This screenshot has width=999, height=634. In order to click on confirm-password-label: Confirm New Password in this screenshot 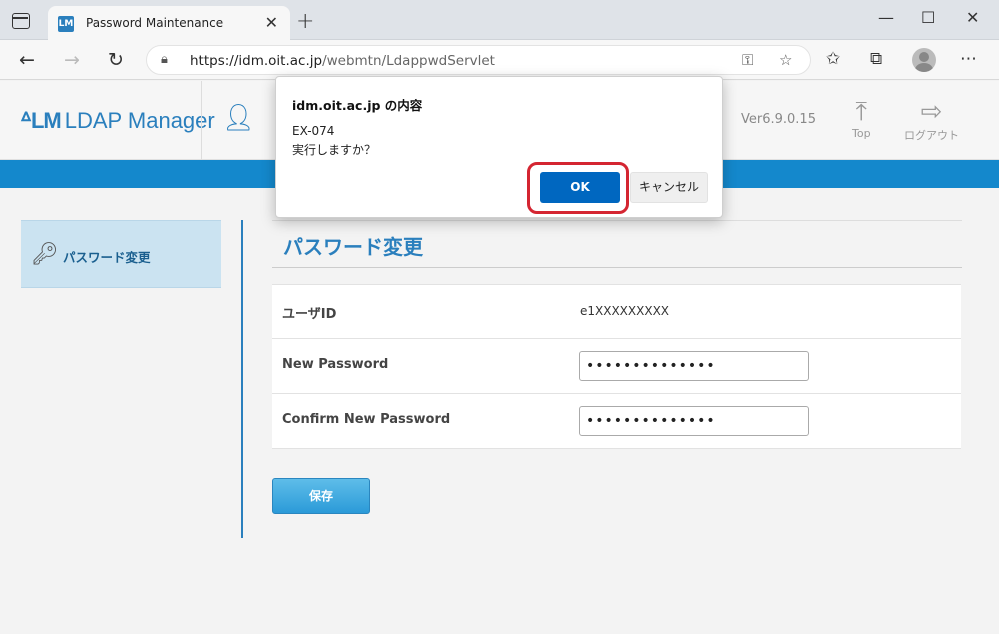, I will do `click(366, 419)`.